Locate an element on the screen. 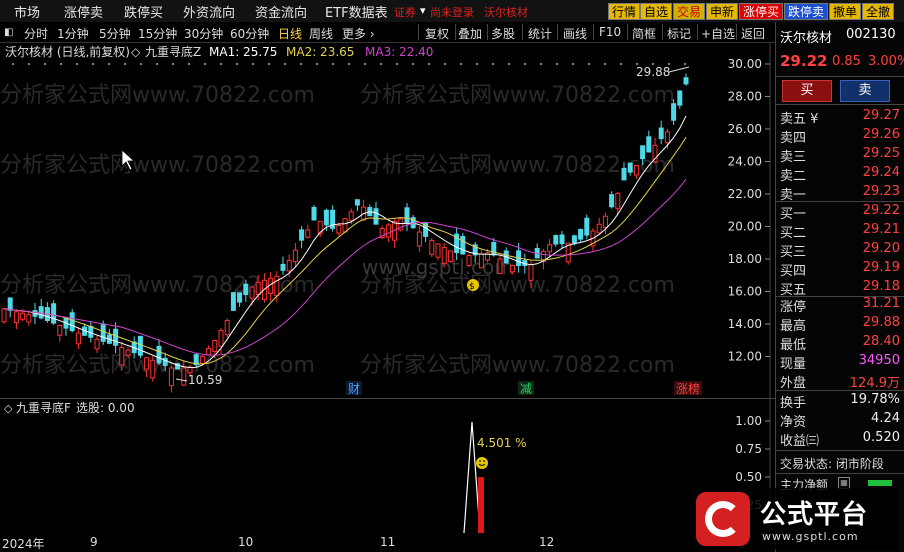 The width and height of the screenshot is (904, 552). multi-stock-button: 多股 is located at coordinates (503, 33).